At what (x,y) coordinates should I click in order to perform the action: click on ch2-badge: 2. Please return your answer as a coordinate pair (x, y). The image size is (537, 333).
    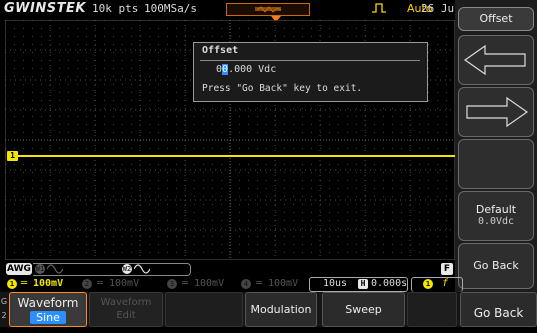
    Looking at the image, I should click on (87, 284).